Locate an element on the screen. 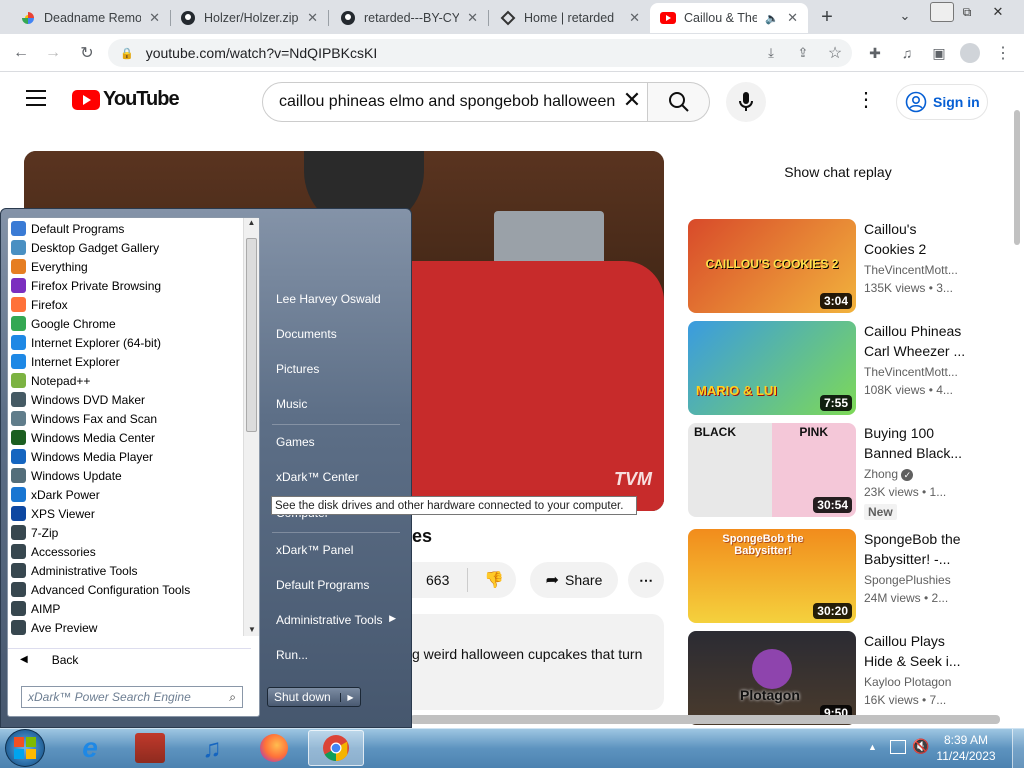  program-item: Windows Media Center is located at coordinates (124, 437).